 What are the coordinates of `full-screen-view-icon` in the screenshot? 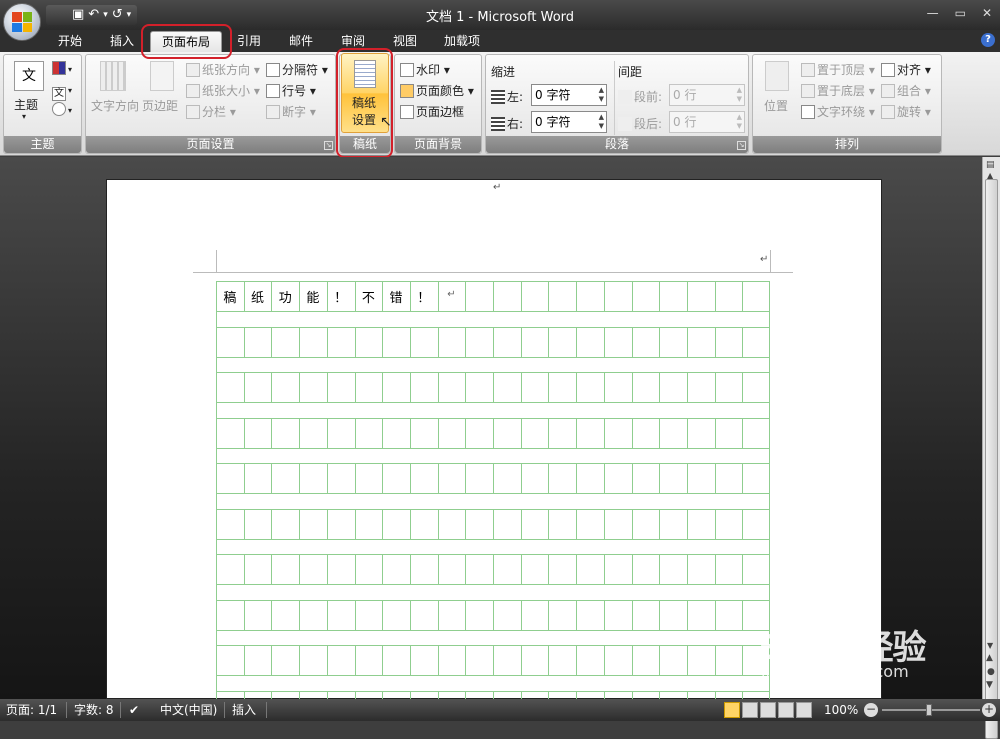 It's located at (750, 710).